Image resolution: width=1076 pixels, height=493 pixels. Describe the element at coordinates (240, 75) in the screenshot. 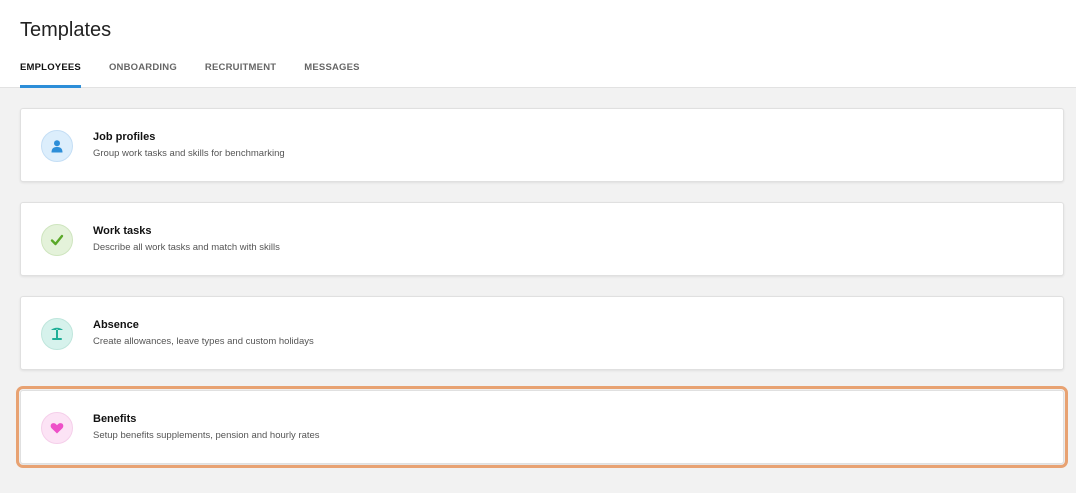

I see `tab-recruitment: RECRUITMENT` at that location.